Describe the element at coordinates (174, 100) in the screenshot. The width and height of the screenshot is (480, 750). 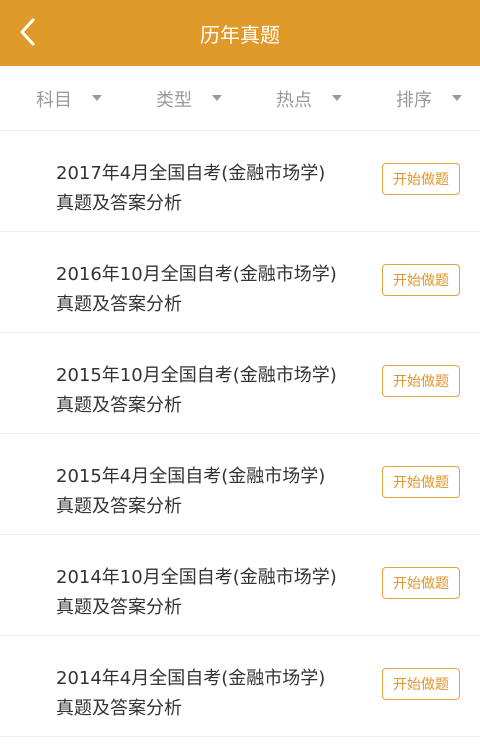
I see `filter-type-label: 类型` at that location.